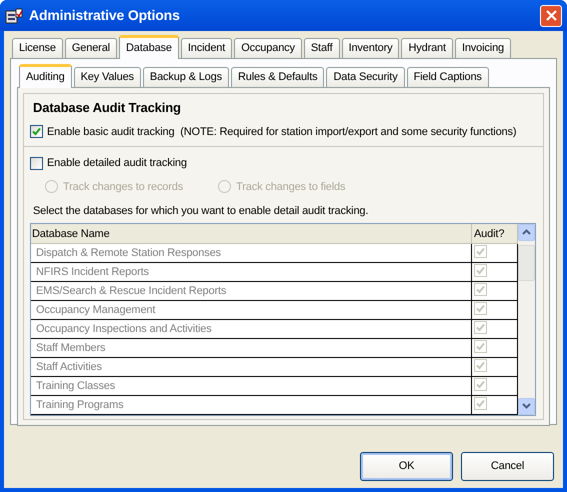 This screenshot has height=492, width=567. I want to click on tab: Inventory, so click(371, 48).